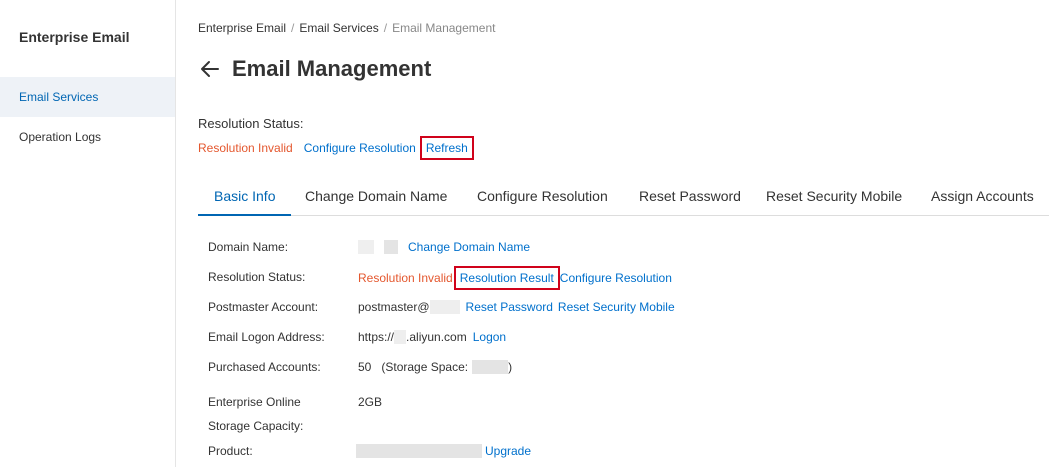  Describe the element at coordinates (230, 451) in the screenshot. I see `product-label: Product:` at that location.